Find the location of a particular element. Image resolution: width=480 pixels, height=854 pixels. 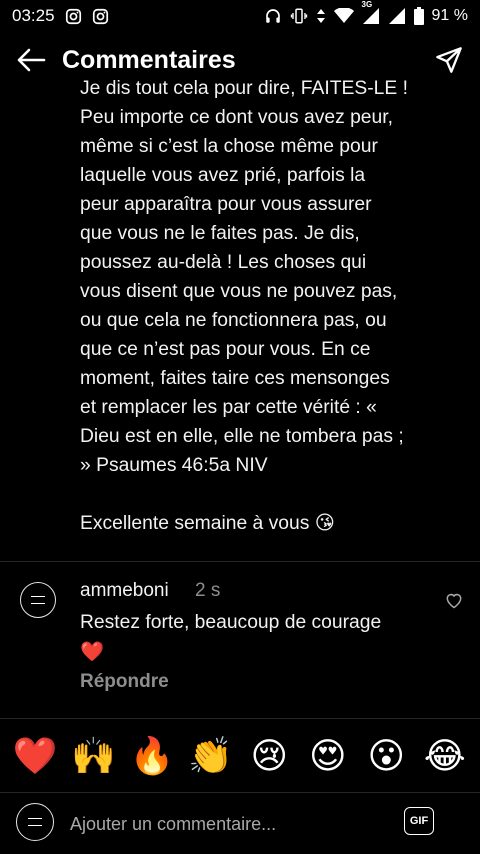

battery-percent: 91 % is located at coordinates (449, 15).